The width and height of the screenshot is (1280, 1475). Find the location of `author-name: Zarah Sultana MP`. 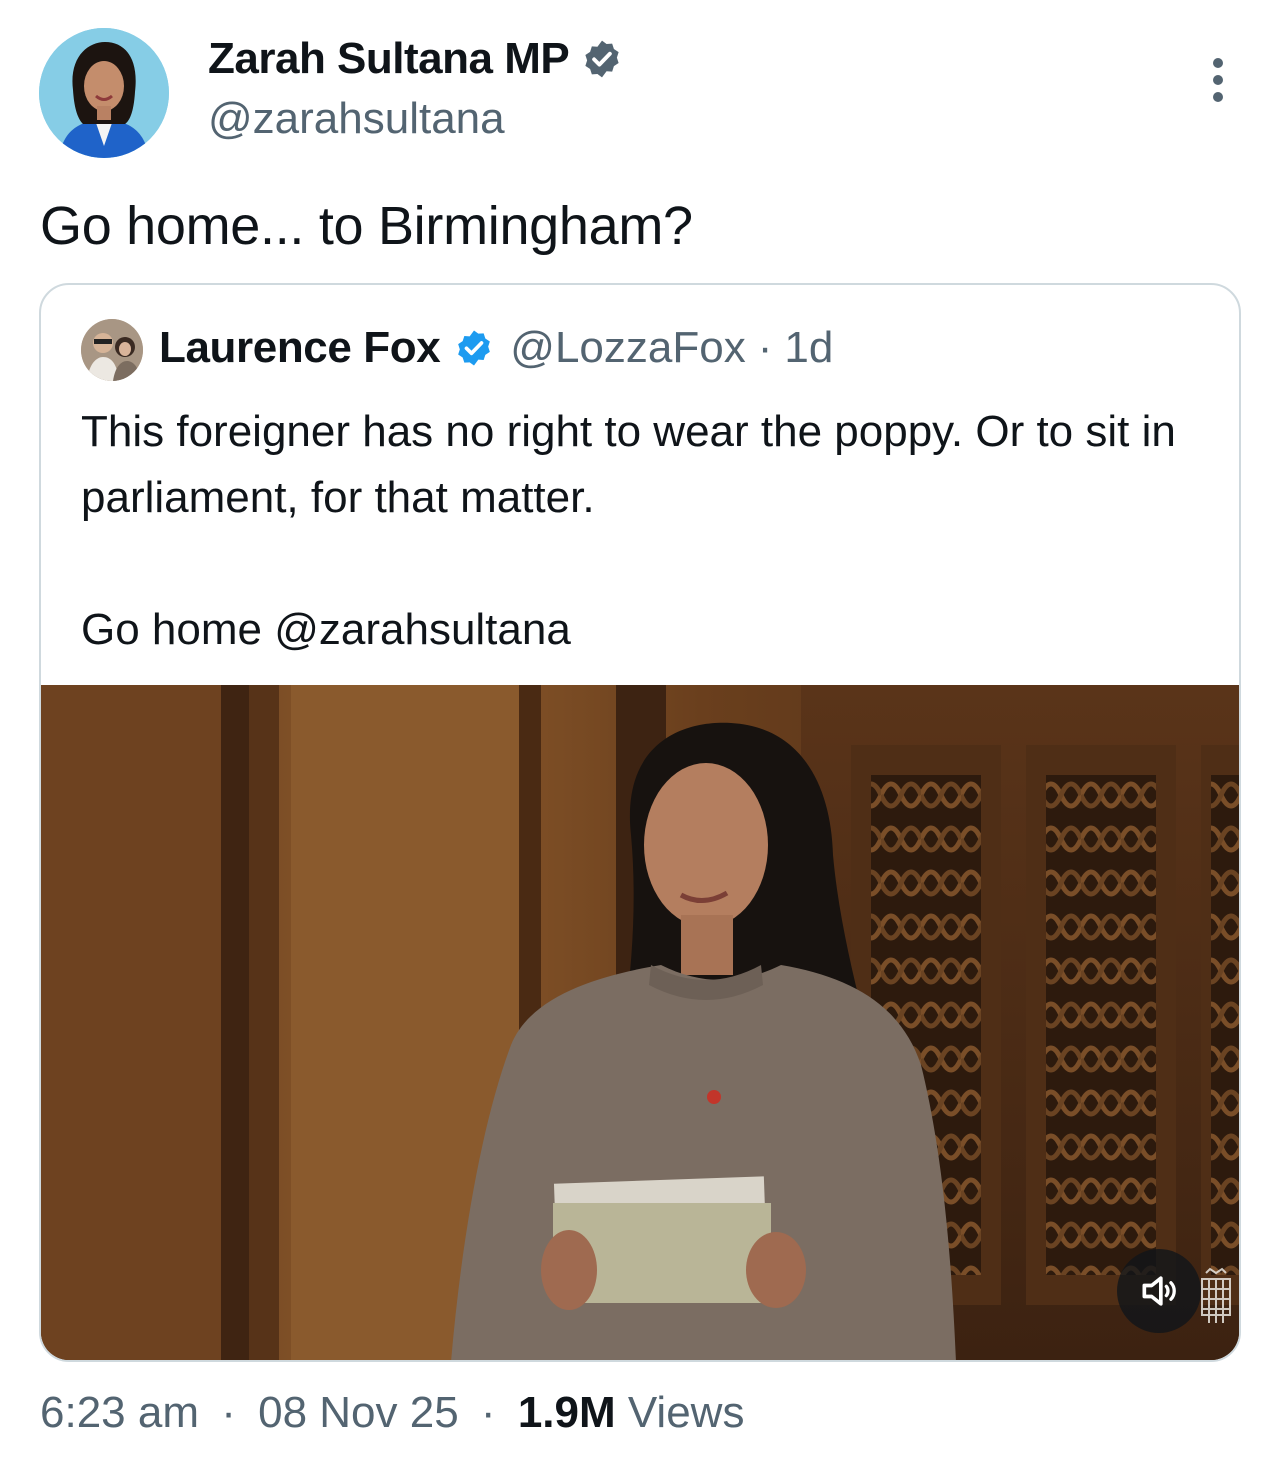

author-name: Zarah Sultana MP is located at coordinates (389, 59).